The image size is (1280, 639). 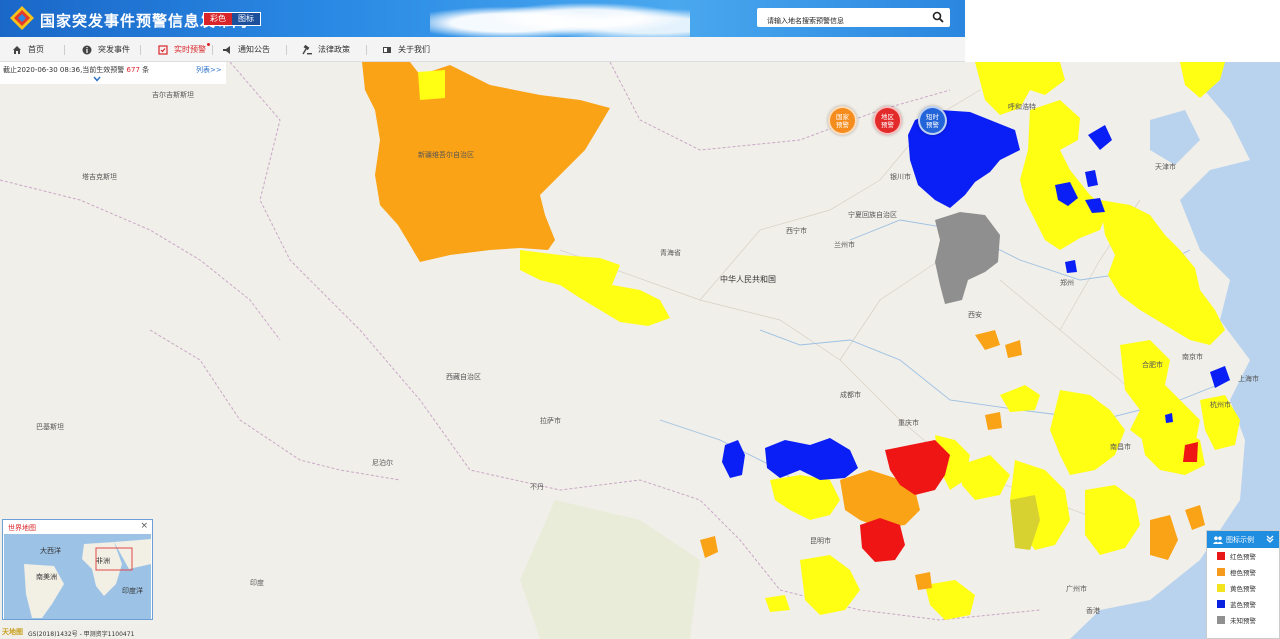 I want to click on map-label-xian: 西安, so click(x=975, y=315).